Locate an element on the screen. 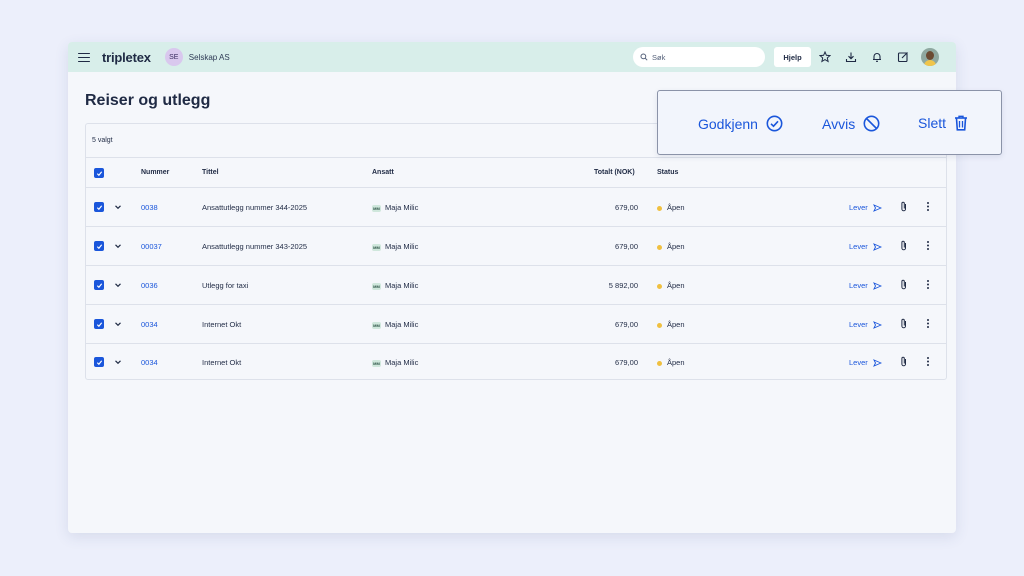 The height and width of the screenshot is (576, 1024). help-button: Hjelp is located at coordinates (792, 57).